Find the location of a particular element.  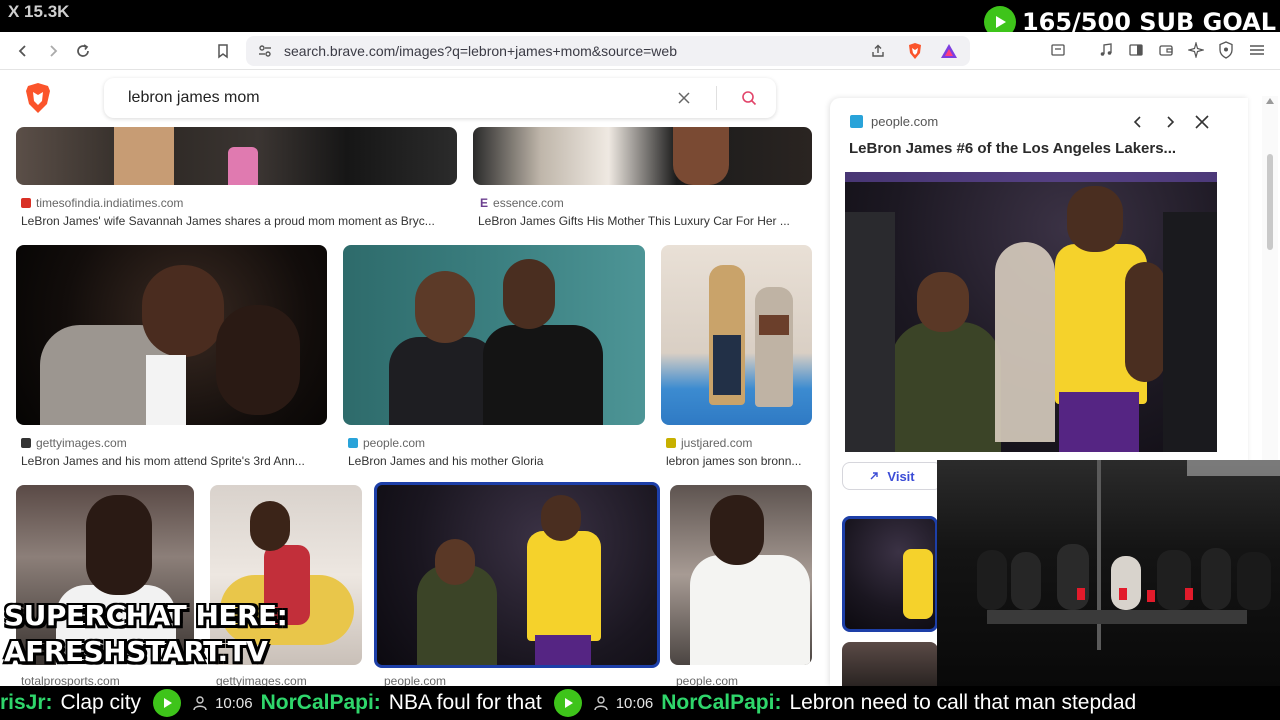

bookmark-icon is located at coordinates (223, 51).